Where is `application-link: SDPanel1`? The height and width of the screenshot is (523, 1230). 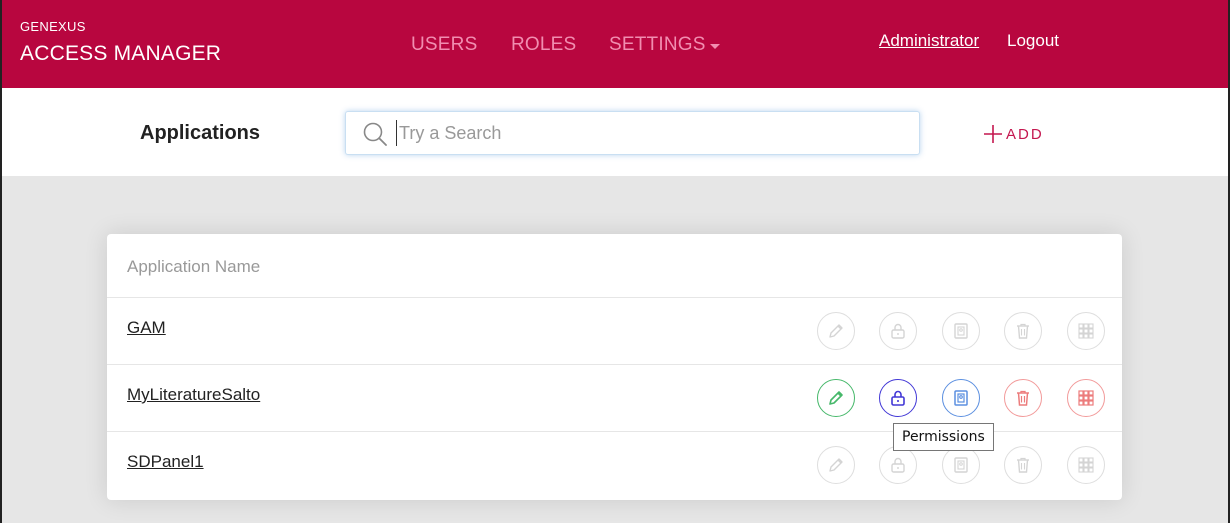
application-link: SDPanel1 is located at coordinates (165, 462).